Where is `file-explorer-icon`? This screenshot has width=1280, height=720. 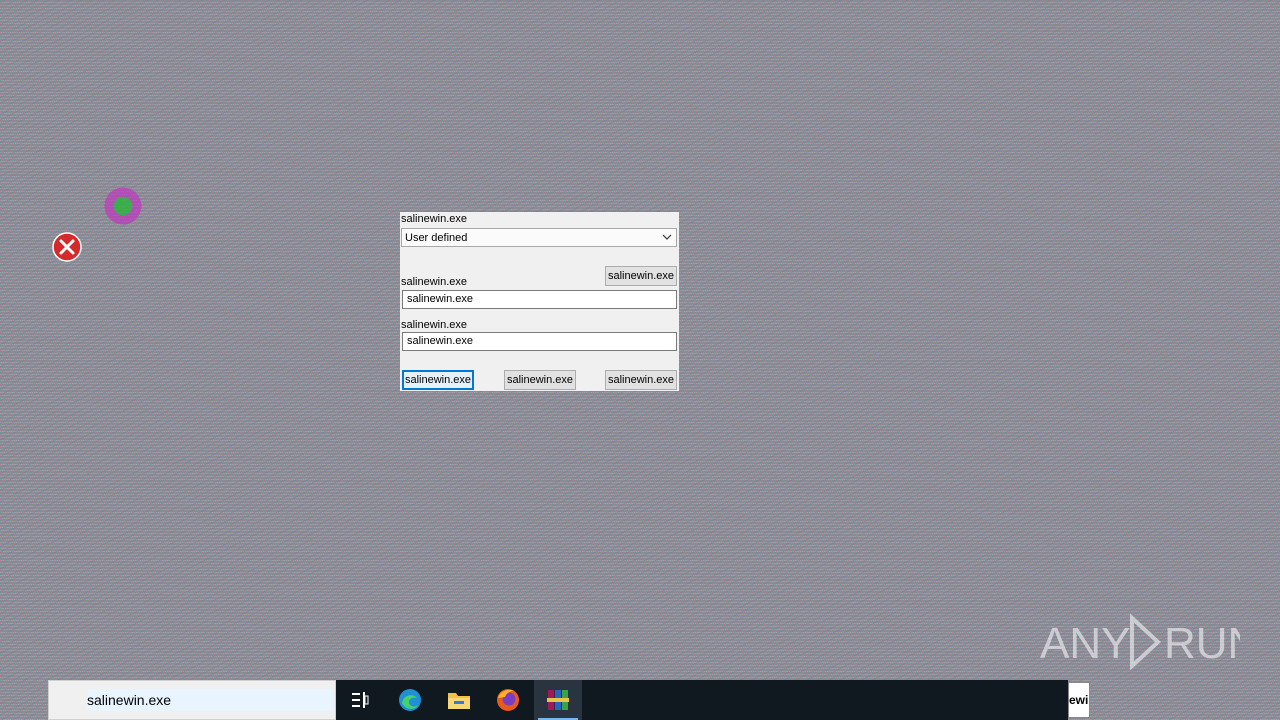 file-explorer-icon is located at coordinates (459, 700).